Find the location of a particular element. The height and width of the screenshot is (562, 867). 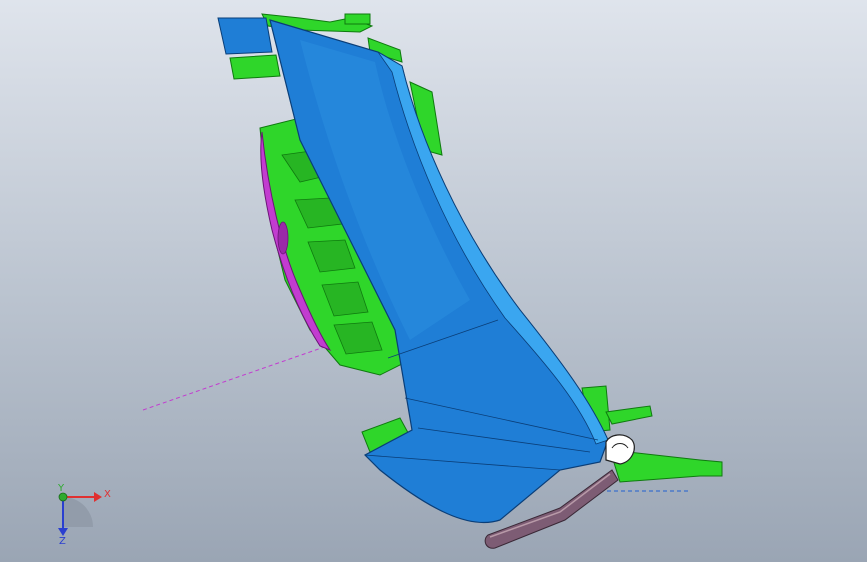

axis-triad: X Y Z is located at coordinates (84, 515).